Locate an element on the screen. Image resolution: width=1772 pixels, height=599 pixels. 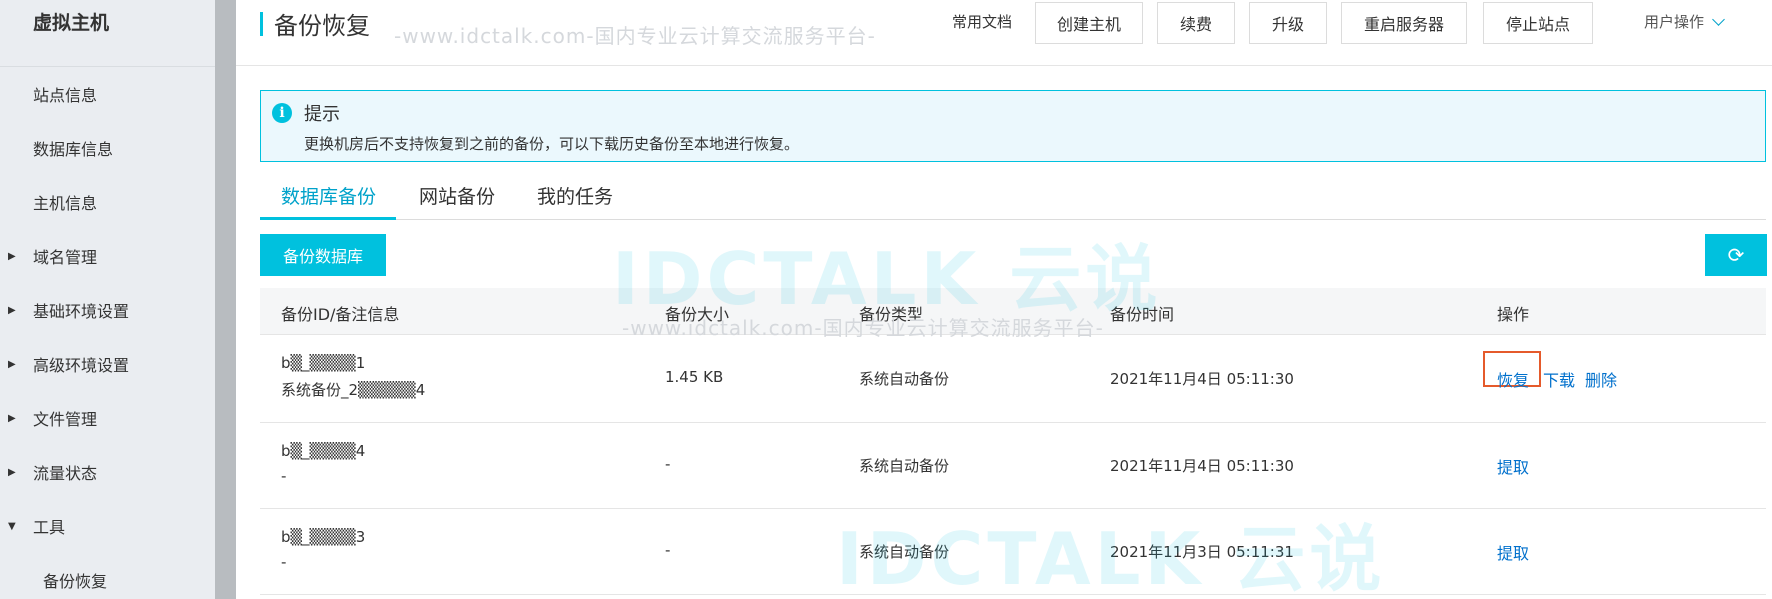
sidebar-item-label: 数据库信息 is located at coordinates (73, 149).